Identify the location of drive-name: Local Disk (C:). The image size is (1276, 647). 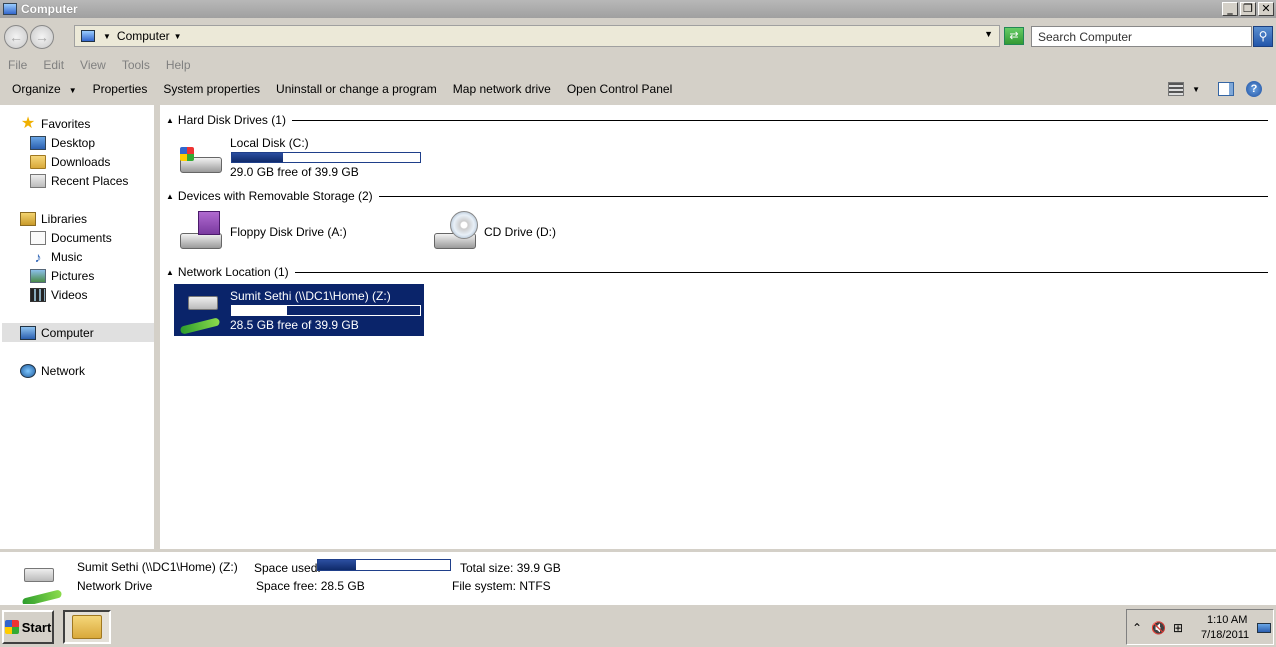
(269, 143).